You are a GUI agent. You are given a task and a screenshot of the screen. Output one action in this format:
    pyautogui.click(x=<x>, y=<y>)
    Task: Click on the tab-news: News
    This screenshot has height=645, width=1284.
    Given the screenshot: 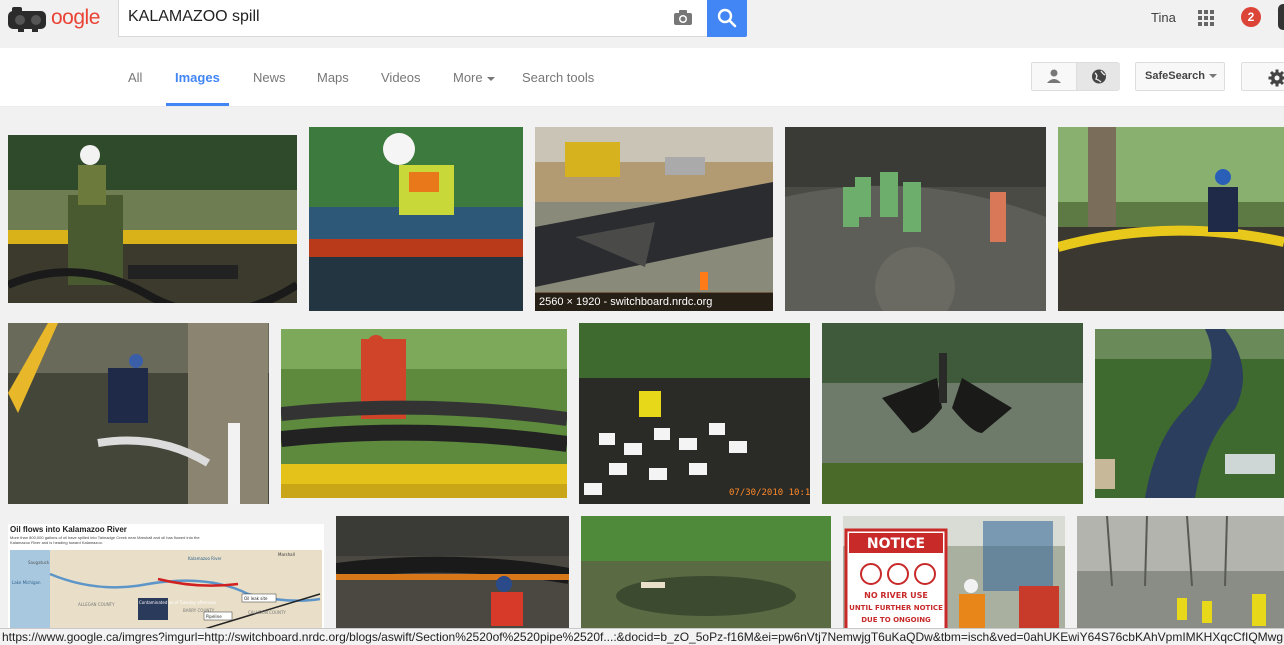 What is the action you would take?
    pyautogui.click(x=269, y=77)
    